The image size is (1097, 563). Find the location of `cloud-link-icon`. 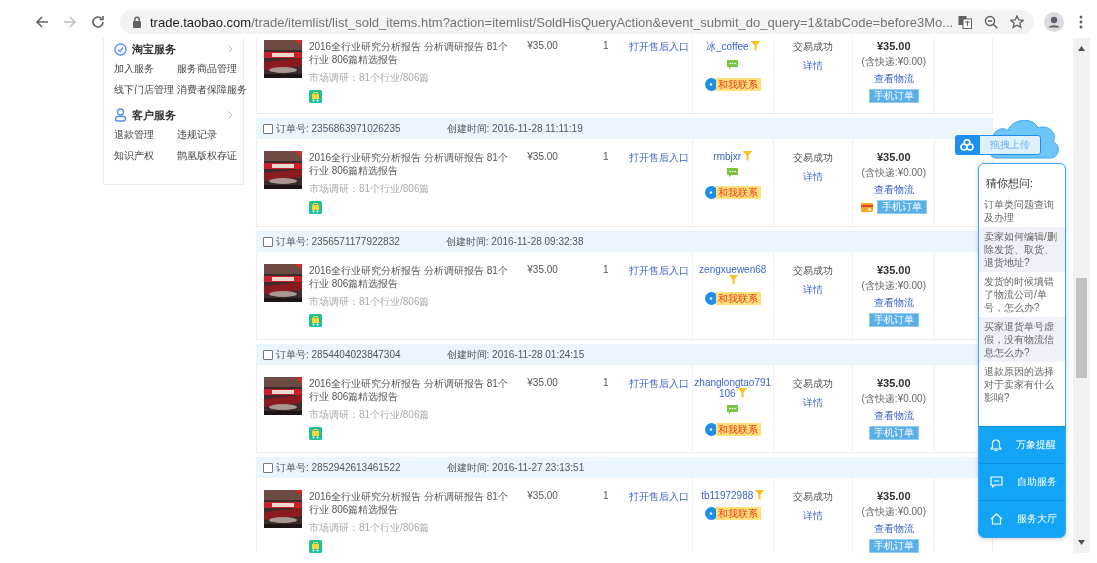

cloud-link-icon is located at coordinates (967, 145).